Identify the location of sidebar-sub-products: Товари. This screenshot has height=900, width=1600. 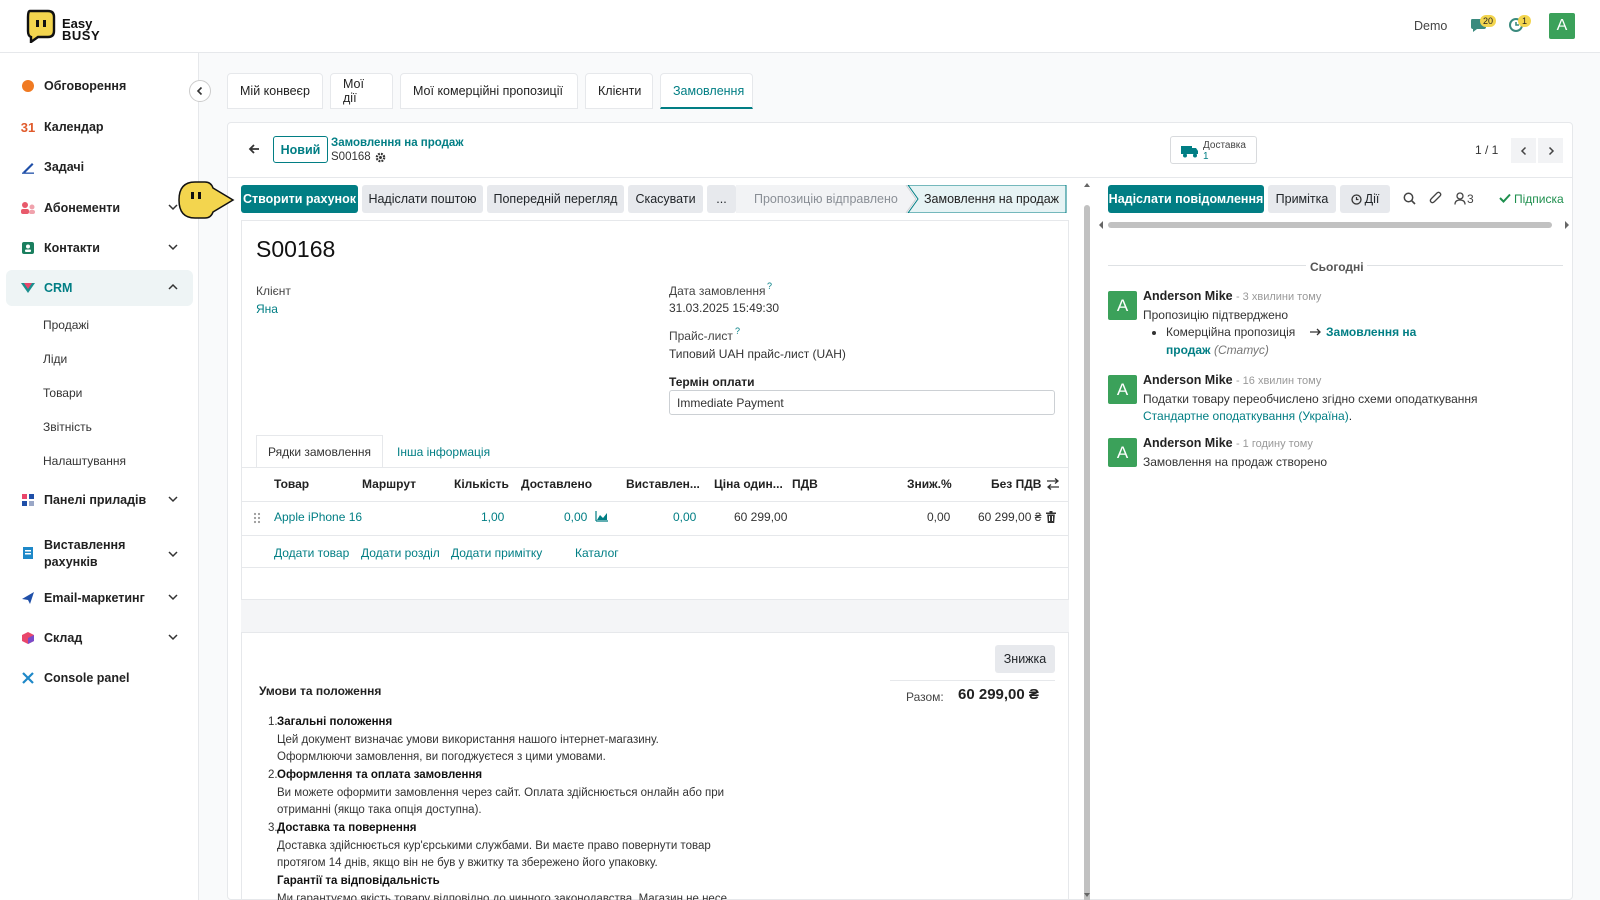
(62, 393).